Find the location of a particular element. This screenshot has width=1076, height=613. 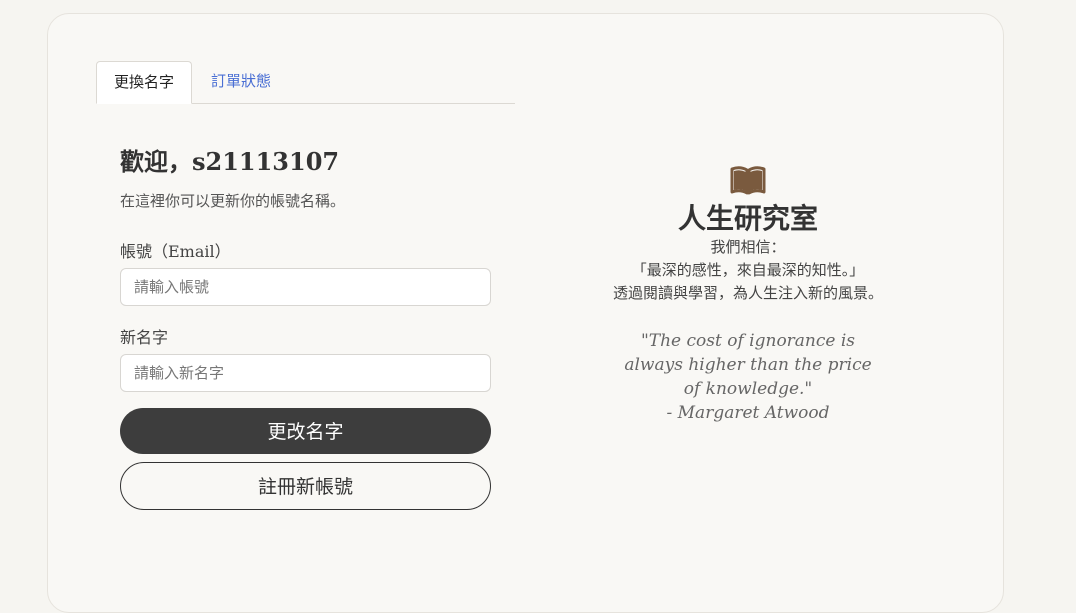

tab-change-name: 更換名字 is located at coordinates (144, 82).